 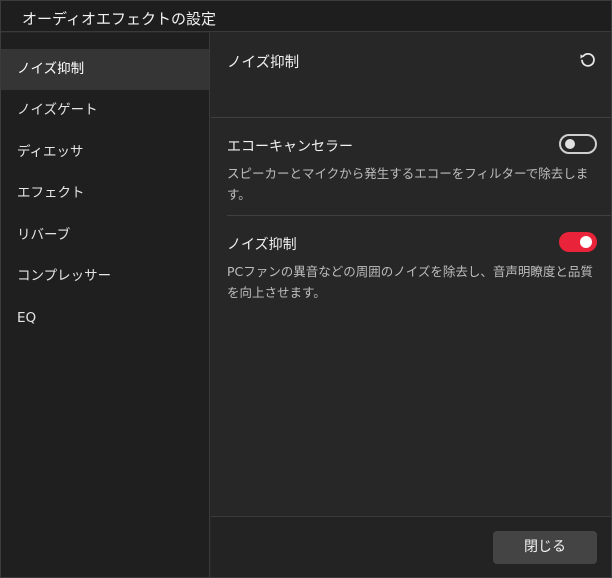 I want to click on noise-suppression-label: ノイズ抑制, so click(x=262, y=245).